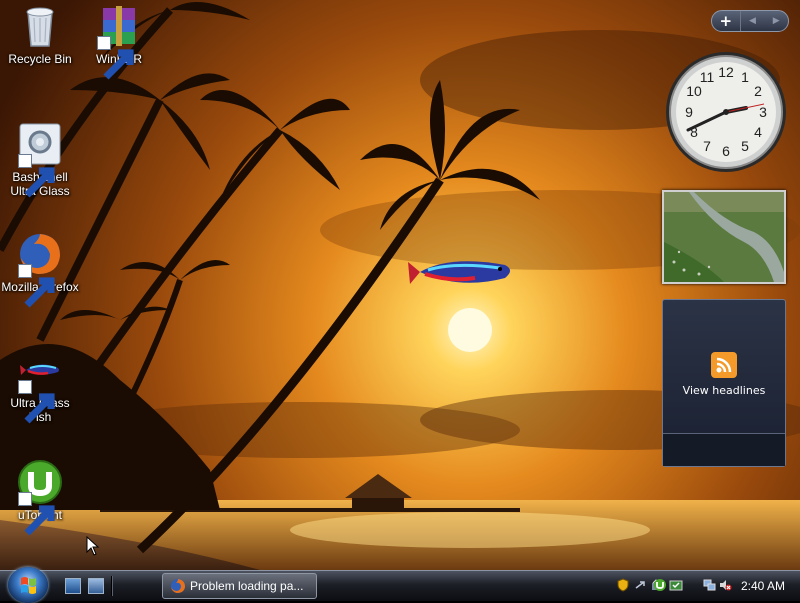 This screenshot has height=603, width=800. I want to click on taskbar: Problem loading pa... 2:40 AM, so click(400, 585).